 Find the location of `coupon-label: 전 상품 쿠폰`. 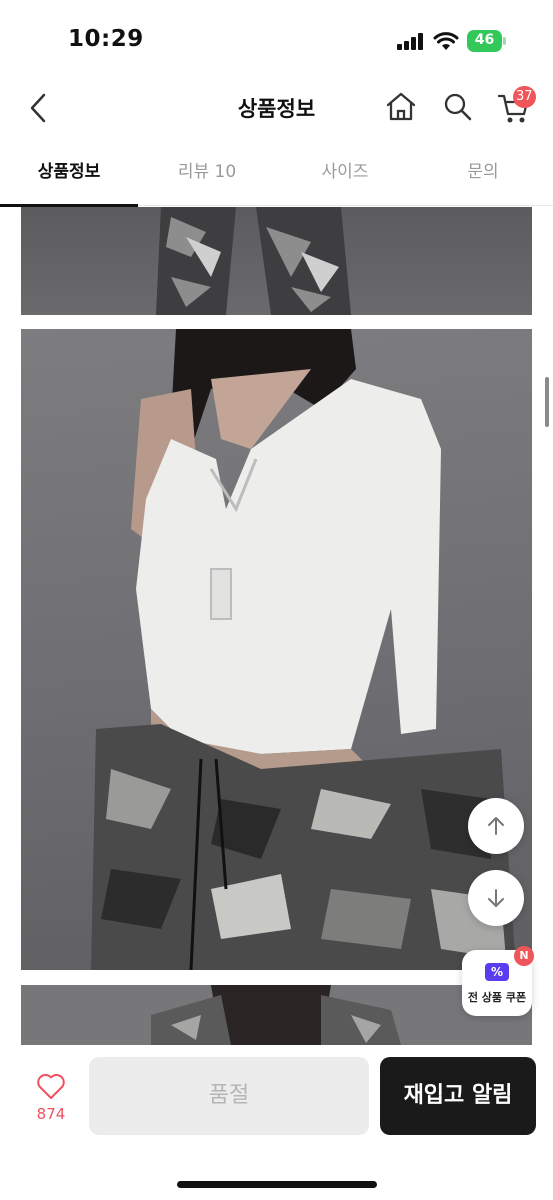

coupon-label: 전 상품 쿠폰 is located at coordinates (497, 997).